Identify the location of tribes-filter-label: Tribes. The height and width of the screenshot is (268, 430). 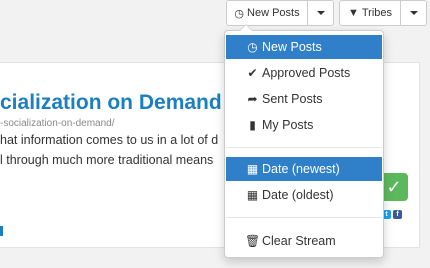
(377, 13).